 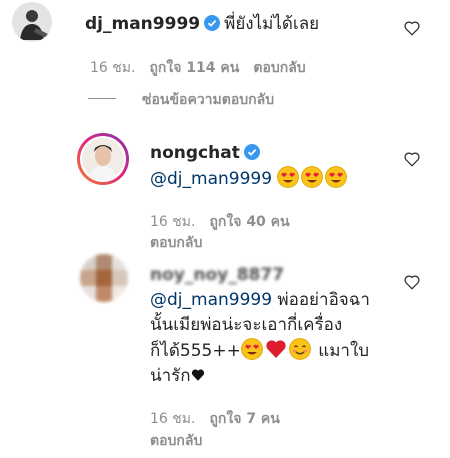 I want to click on reply-text-line: นั้นเมียพ่อน่ะจะเอากี่เครื่อง, so click(x=246, y=325).